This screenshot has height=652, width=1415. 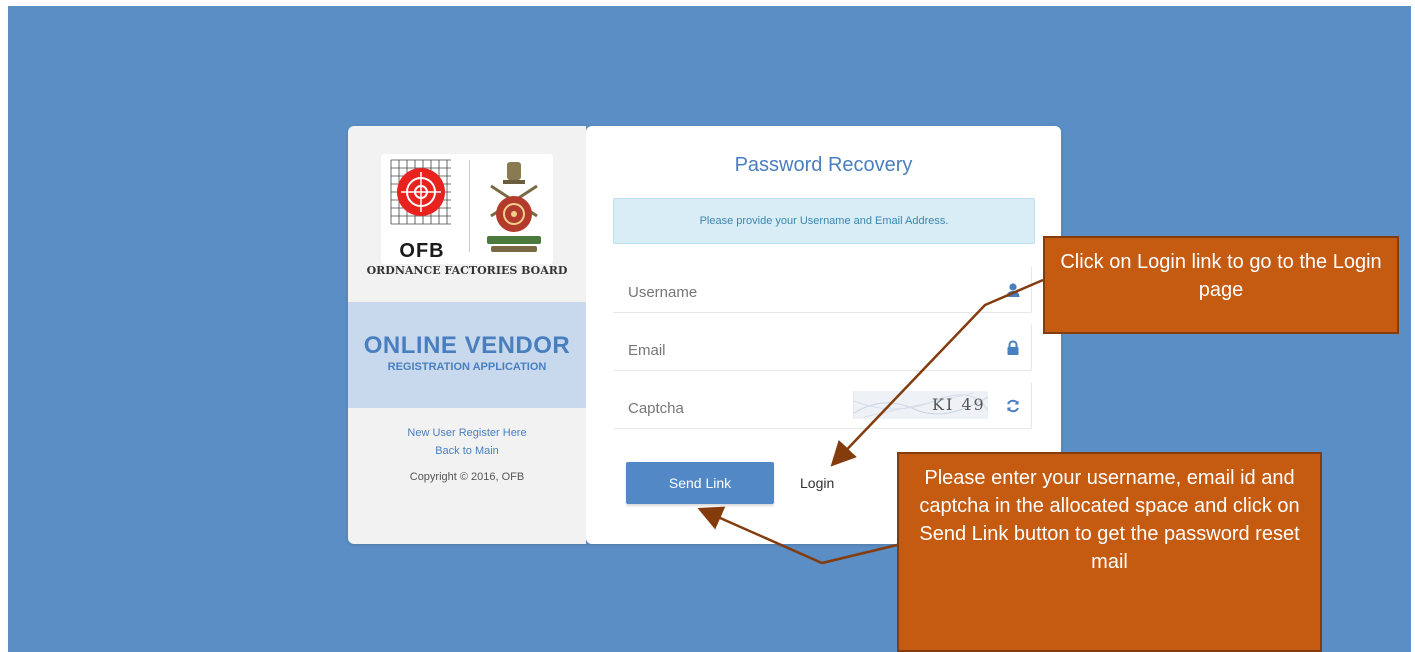 I want to click on login-link: Login, so click(x=817, y=483).